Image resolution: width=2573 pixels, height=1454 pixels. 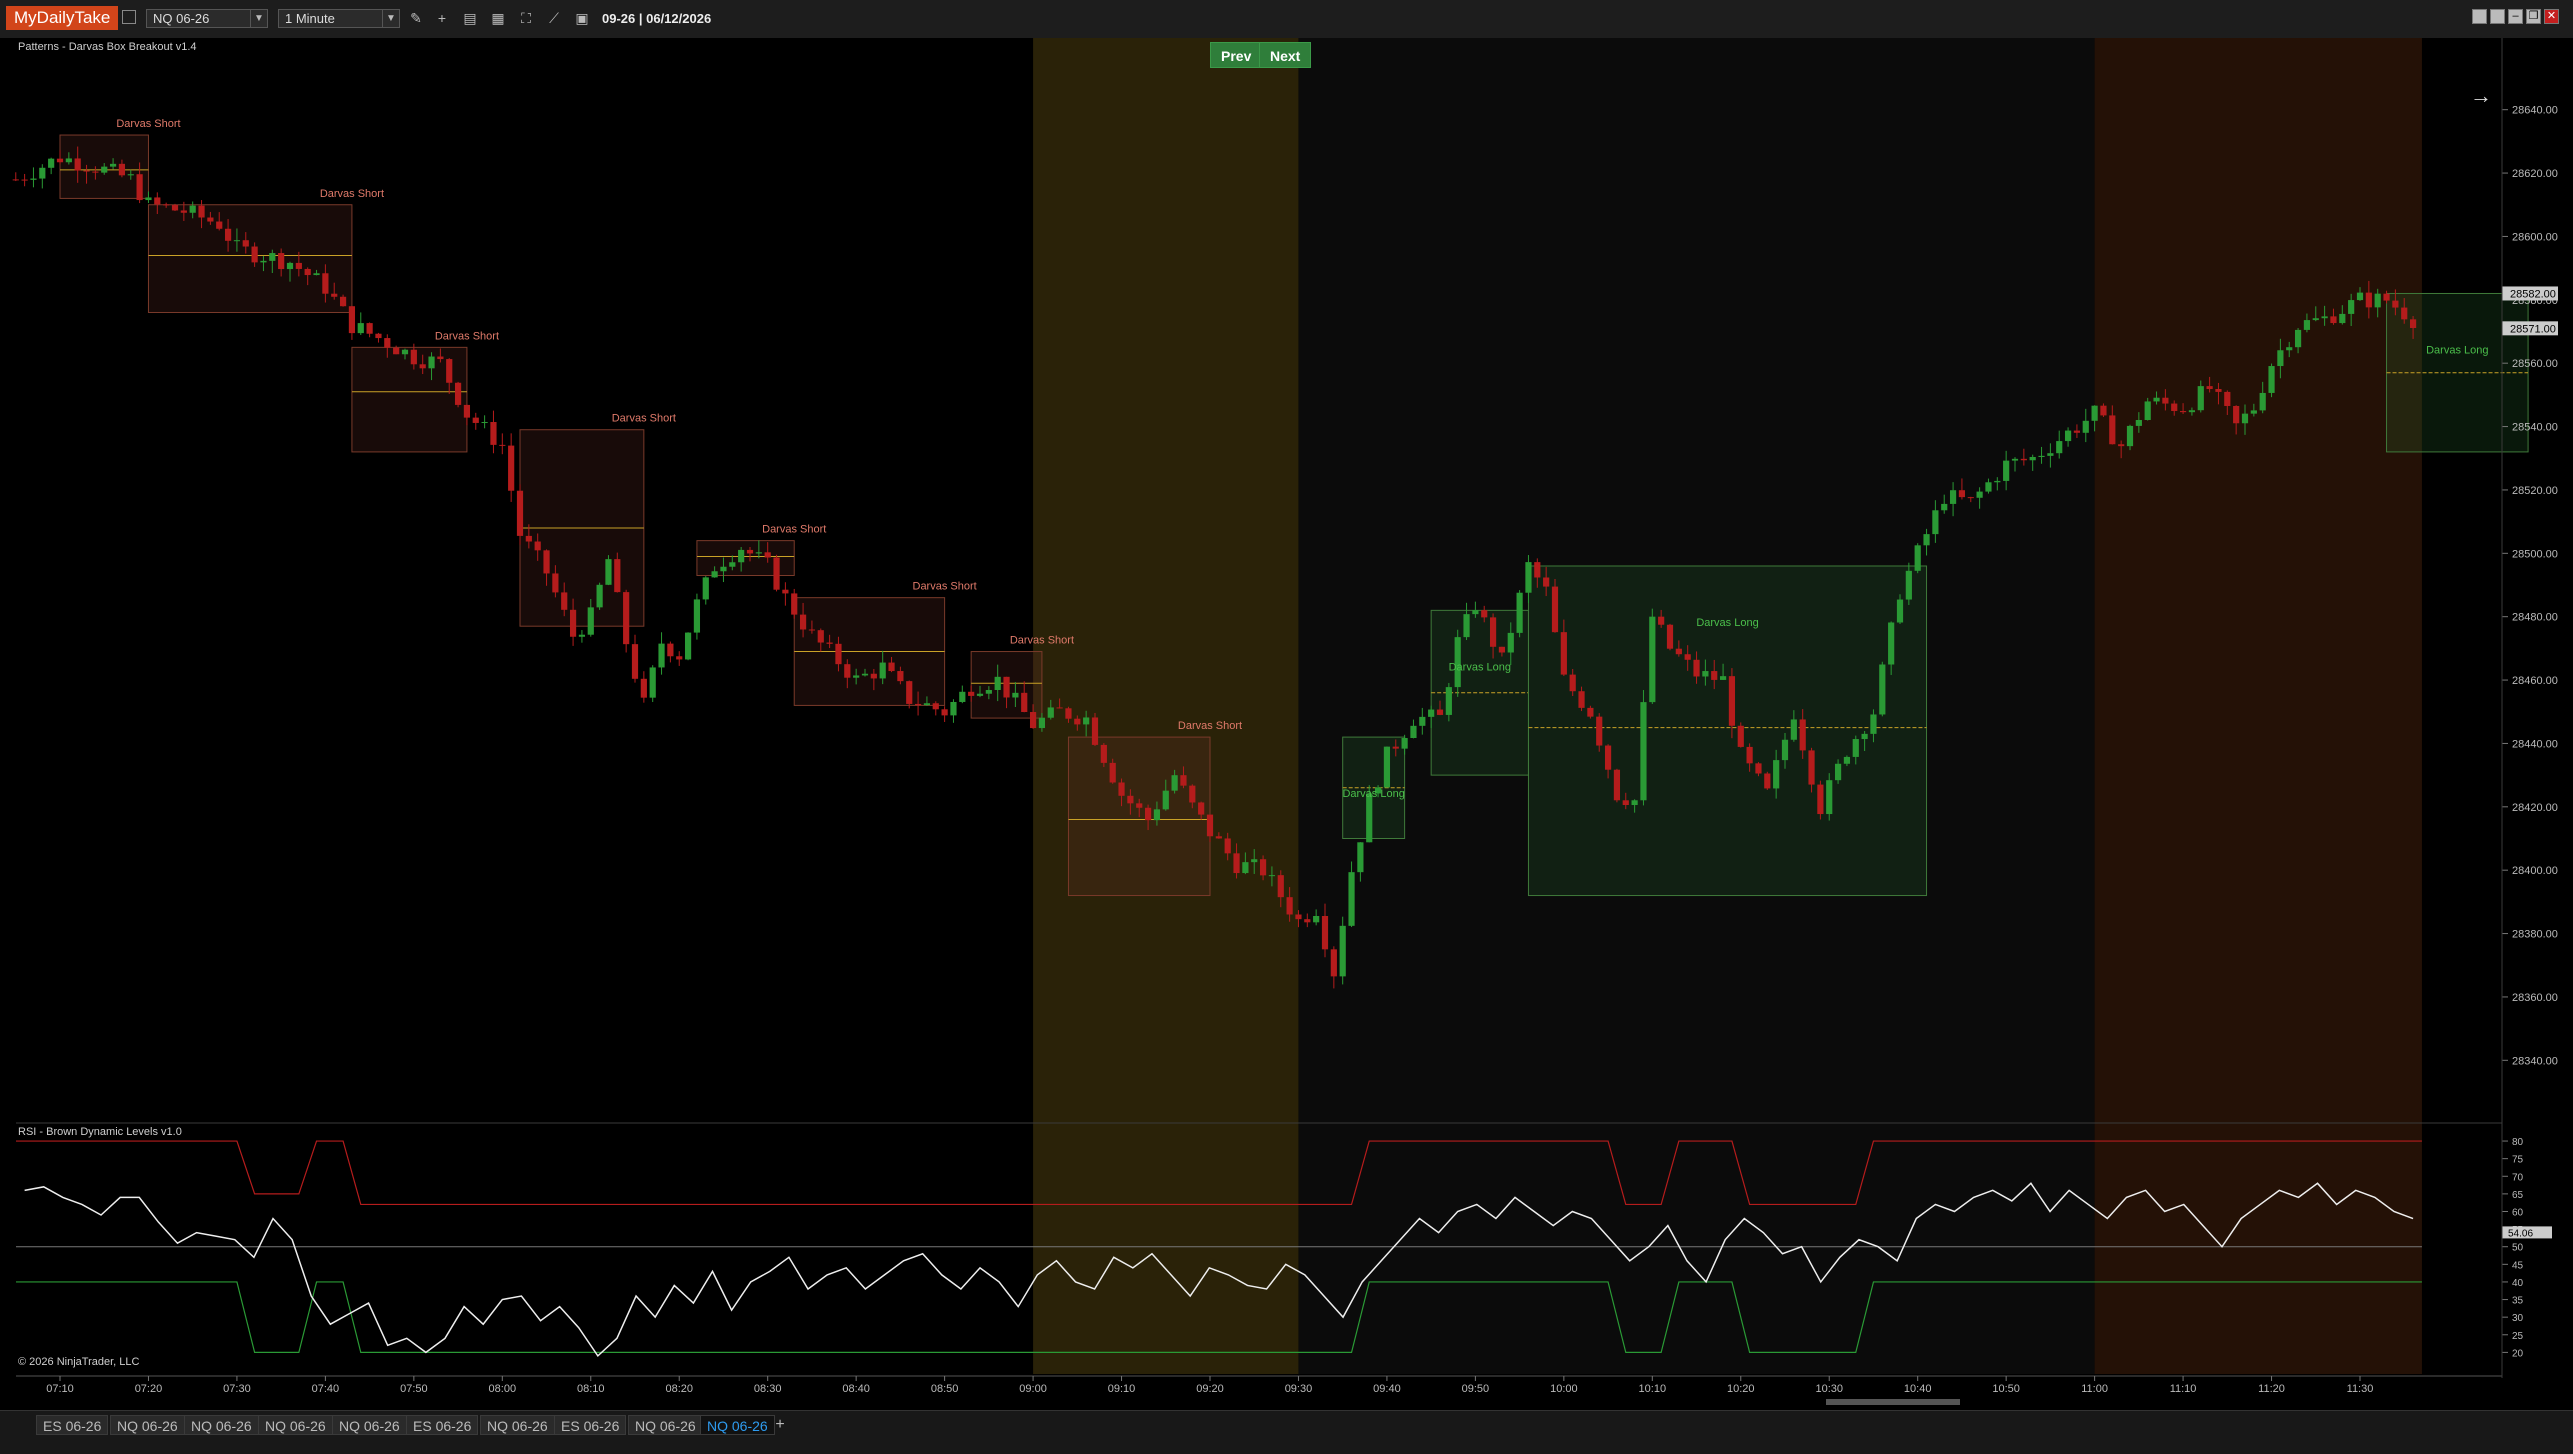 What do you see at coordinates (1387, 1389) in the screenshot?
I see `time-tick-label: 09:40` at bounding box center [1387, 1389].